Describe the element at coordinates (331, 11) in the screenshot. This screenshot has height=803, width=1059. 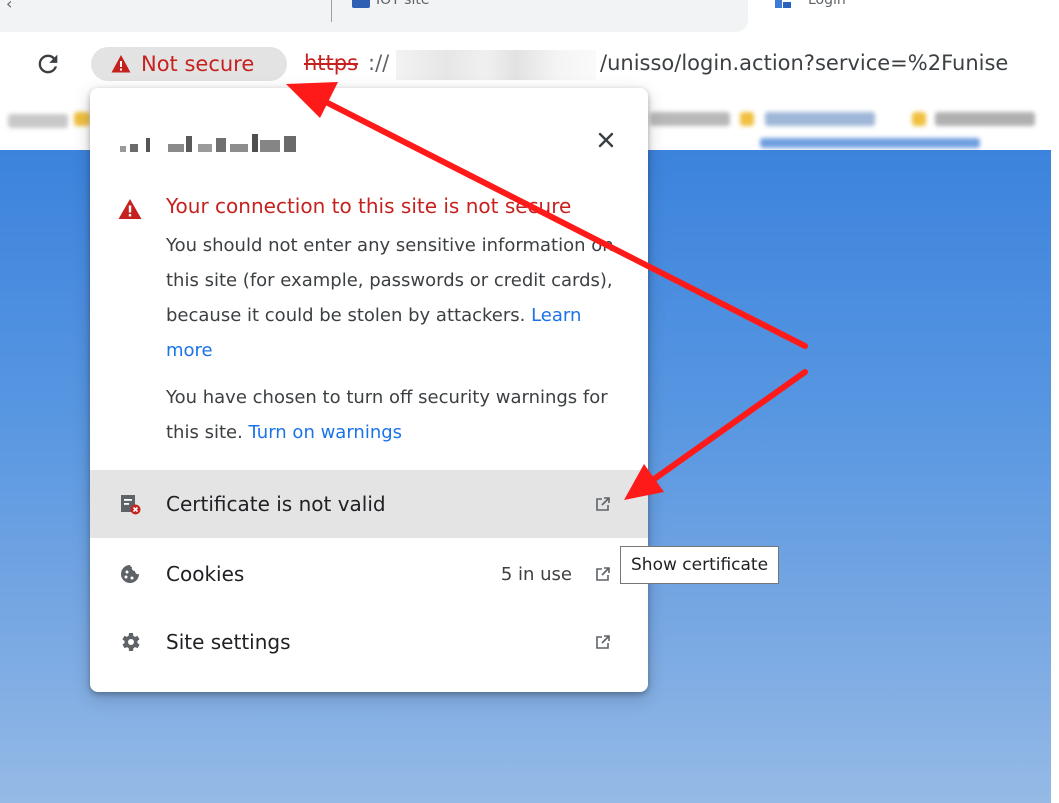
I see `tab-divider` at that location.